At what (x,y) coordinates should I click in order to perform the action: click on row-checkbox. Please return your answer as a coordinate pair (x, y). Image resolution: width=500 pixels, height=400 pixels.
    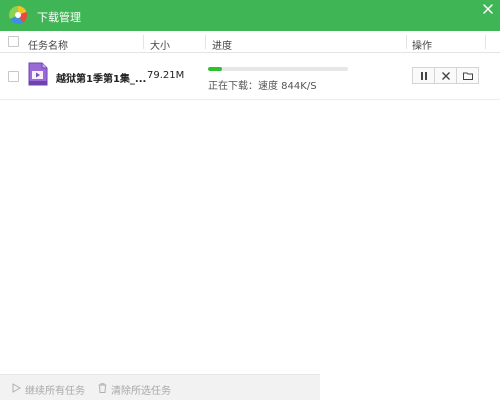
    Looking at the image, I should click on (13, 76).